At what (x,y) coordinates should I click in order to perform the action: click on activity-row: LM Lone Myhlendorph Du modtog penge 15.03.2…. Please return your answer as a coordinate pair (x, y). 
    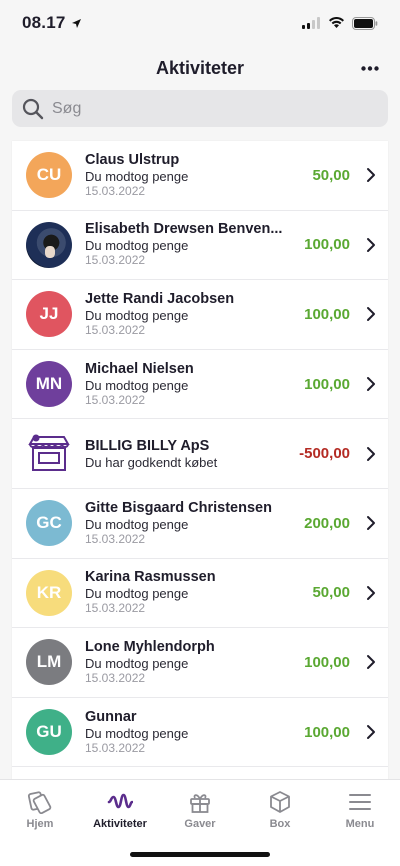
    Looking at the image, I should click on (200, 663).